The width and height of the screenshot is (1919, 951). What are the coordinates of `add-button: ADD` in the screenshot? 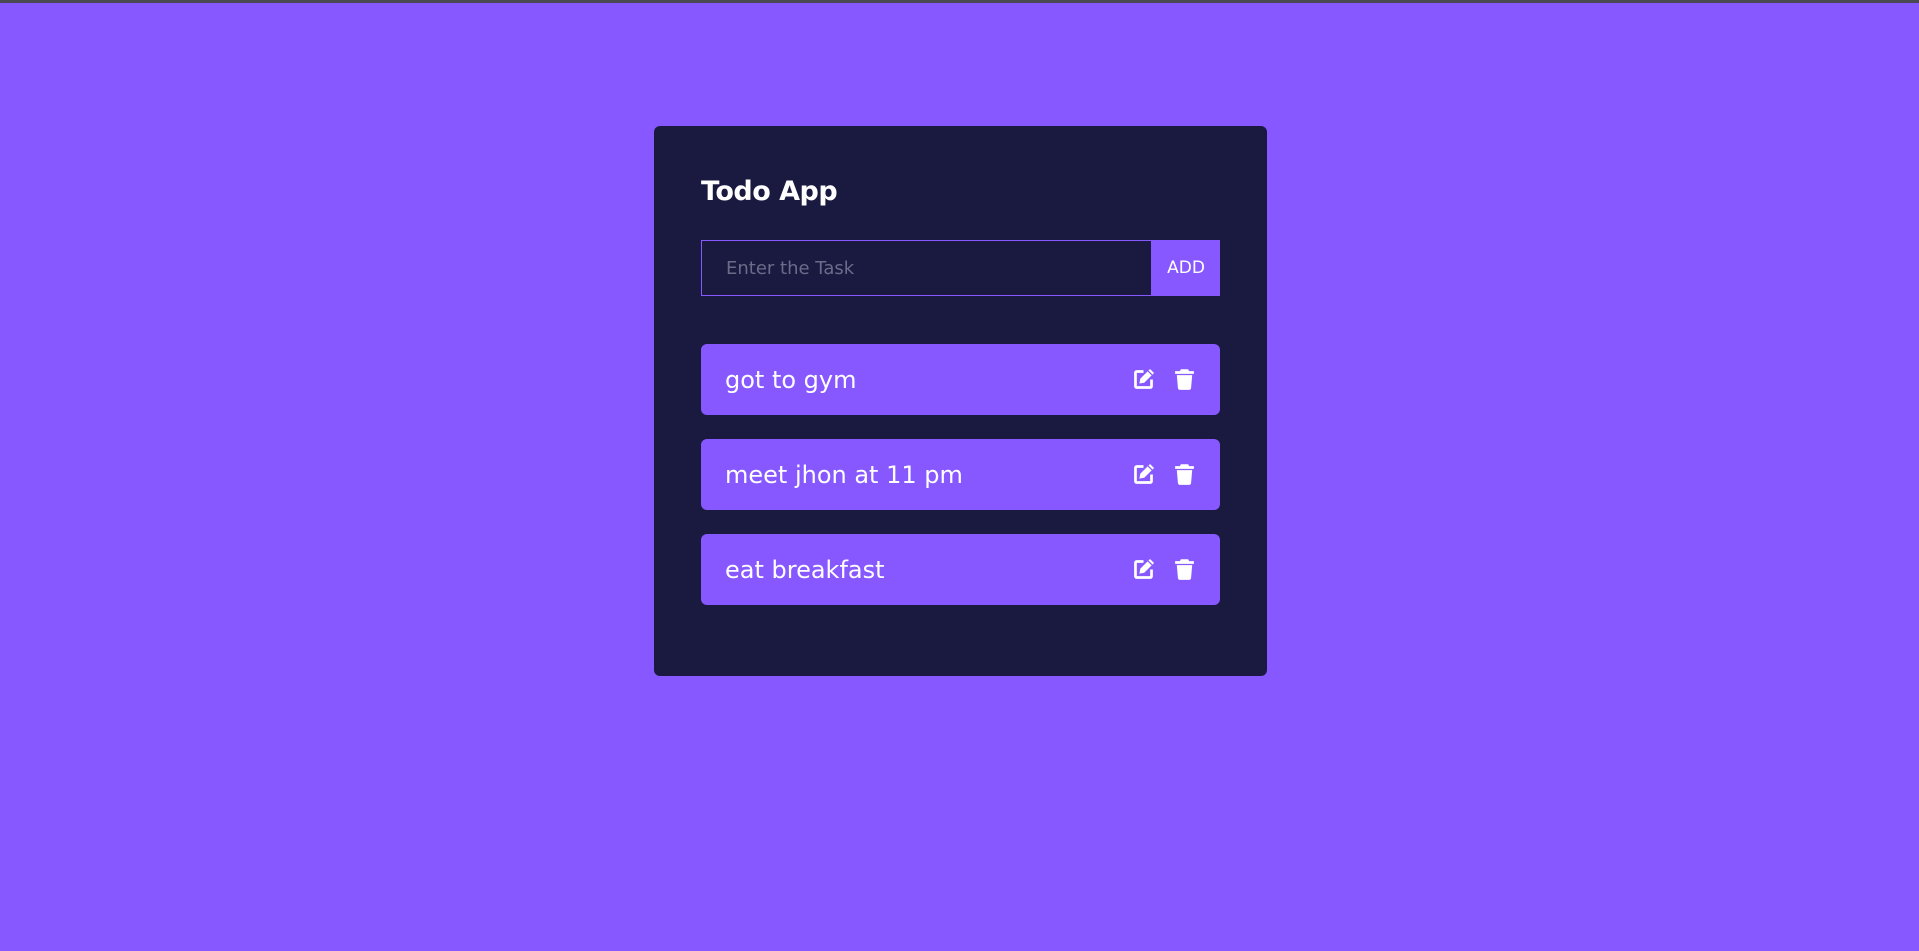 It's located at (1186, 268).